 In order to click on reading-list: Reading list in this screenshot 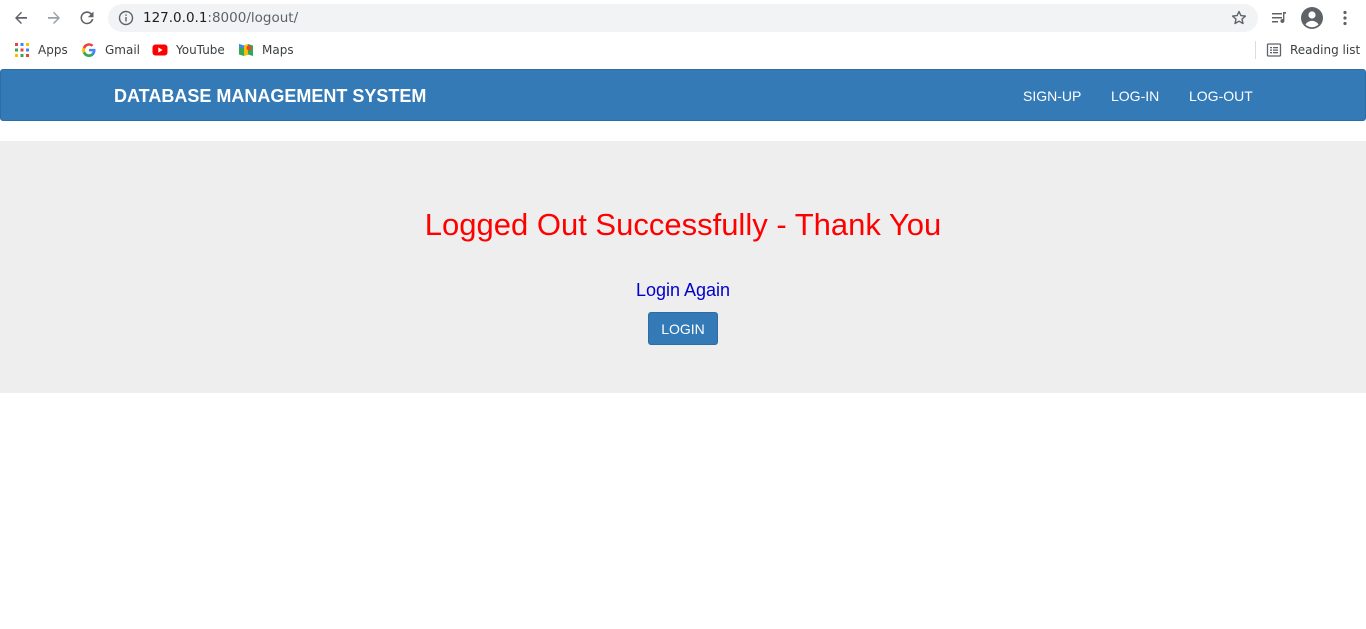, I will do `click(1313, 50)`.